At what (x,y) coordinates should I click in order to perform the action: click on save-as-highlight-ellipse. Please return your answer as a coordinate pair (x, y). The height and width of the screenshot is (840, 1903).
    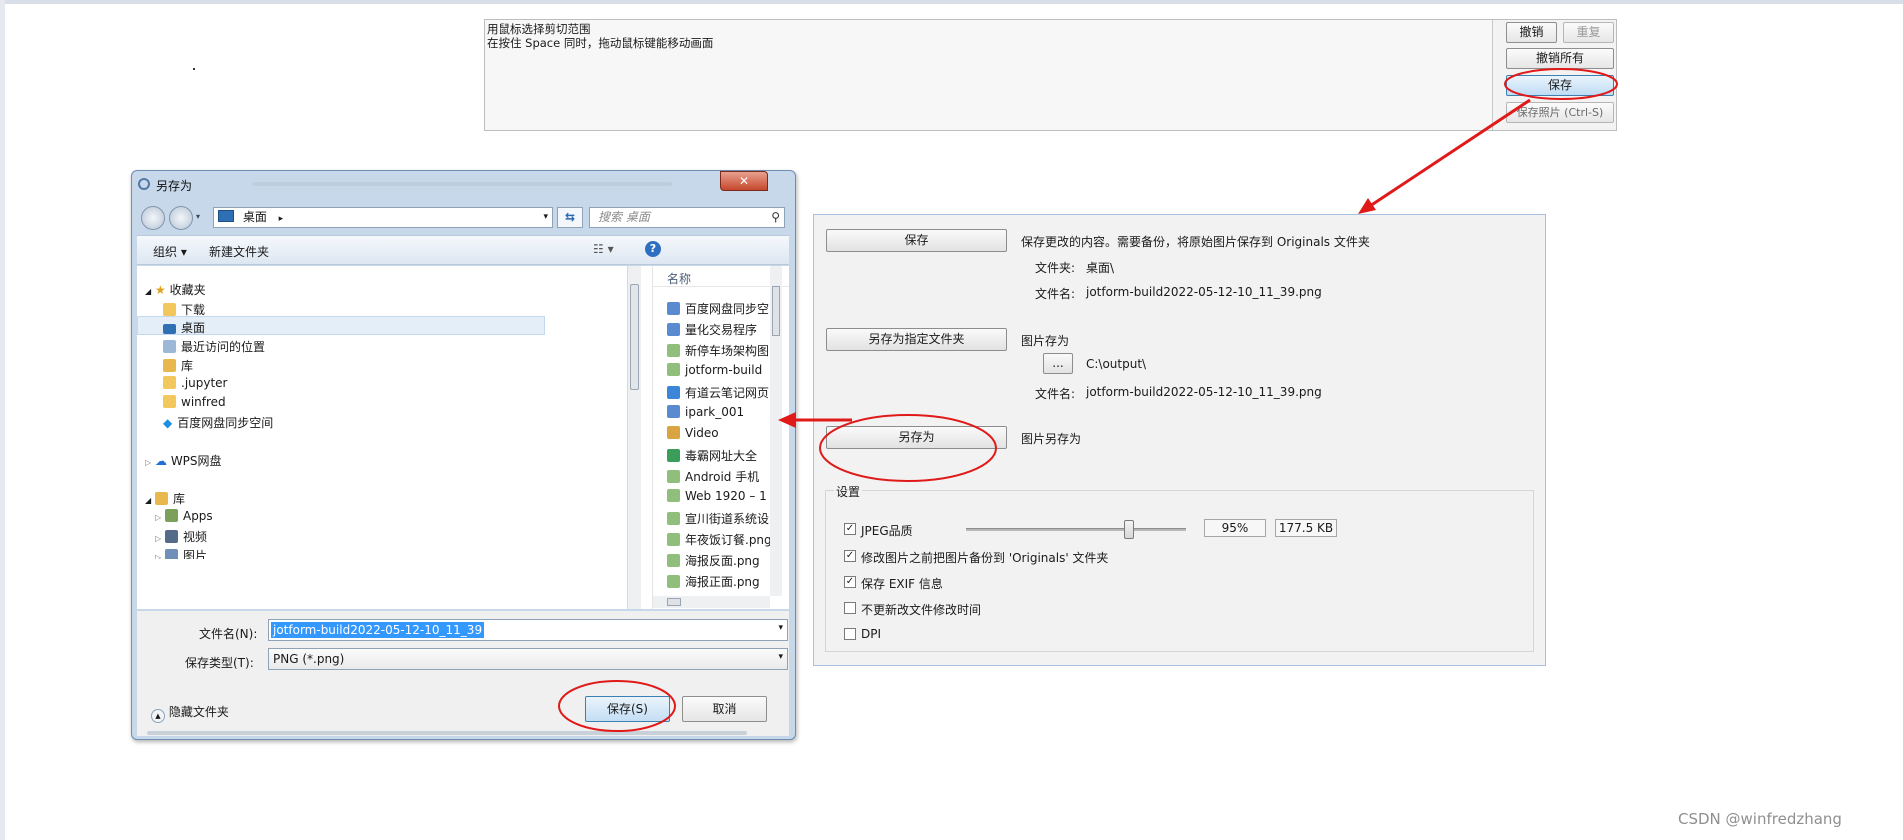
    Looking at the image, I should click on (908, 448).